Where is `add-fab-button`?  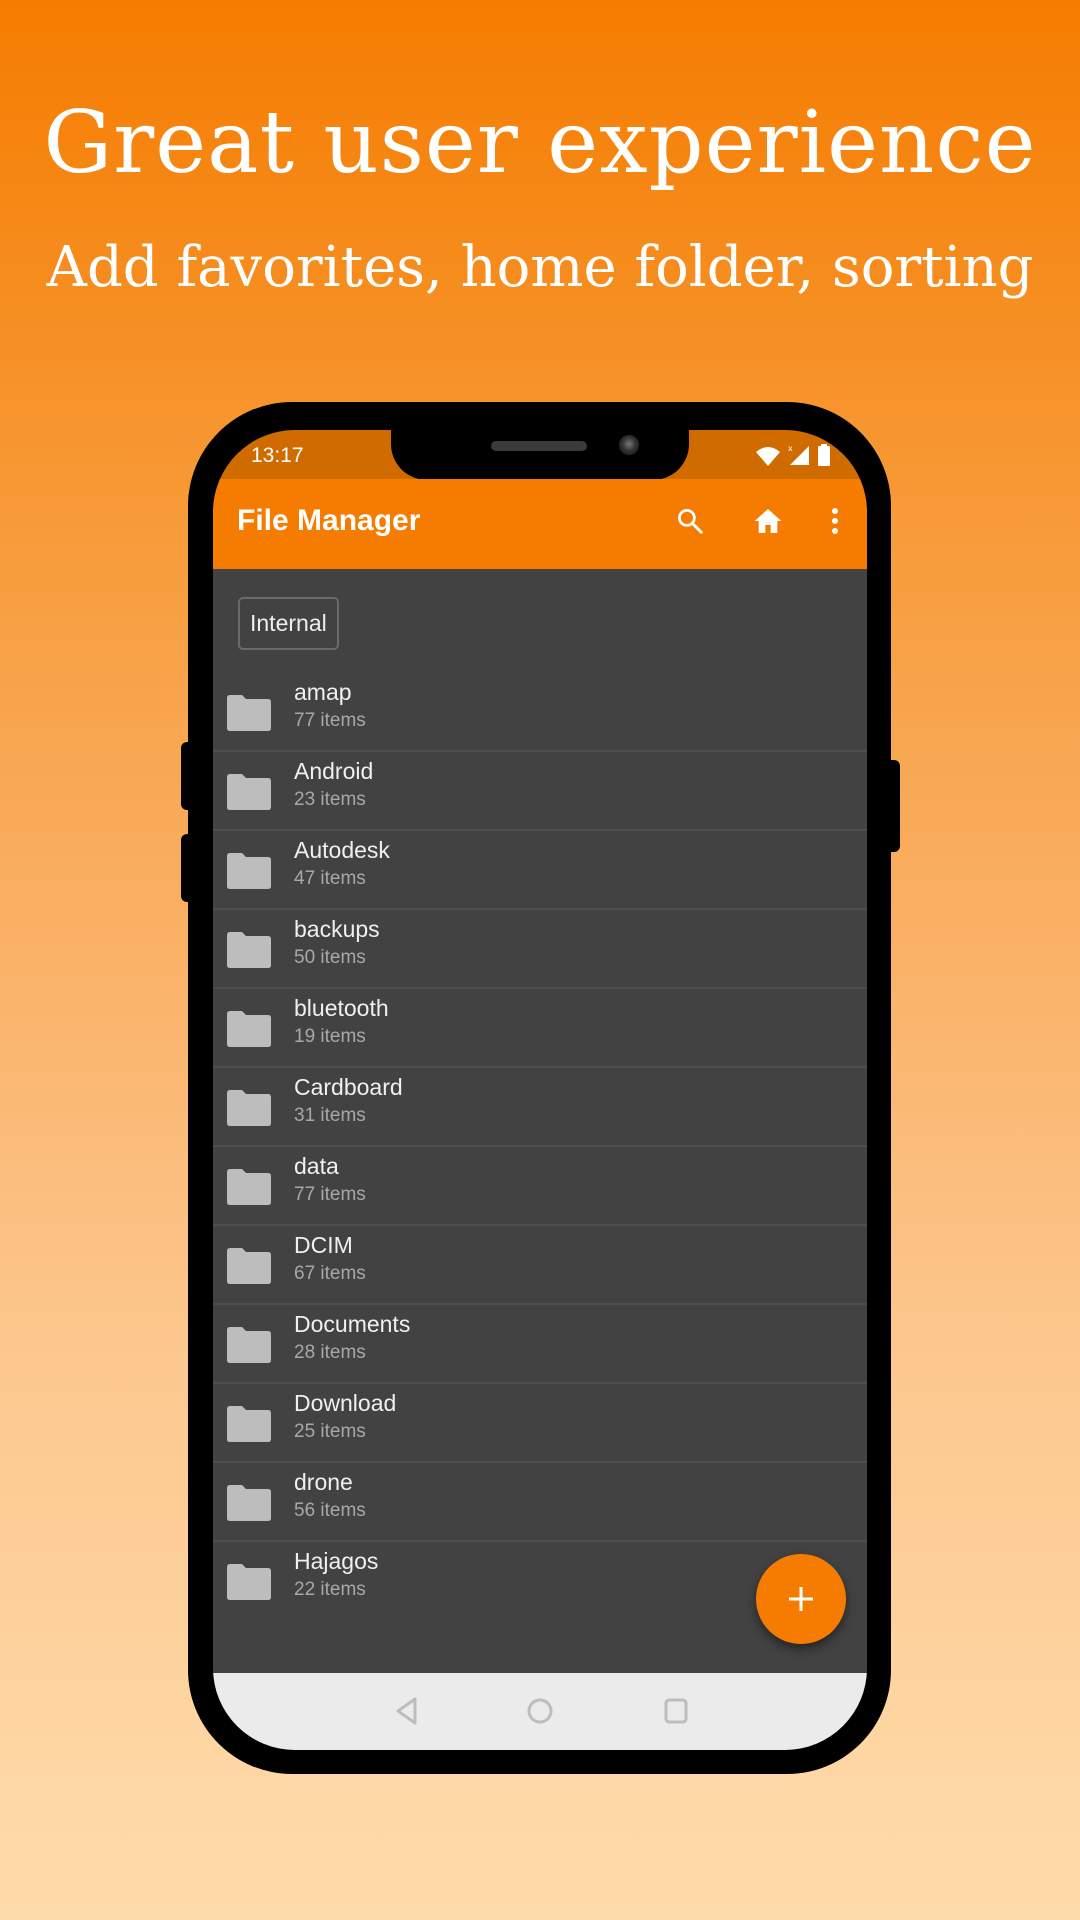 add-fab-button is located at coordinates (801, 1599).